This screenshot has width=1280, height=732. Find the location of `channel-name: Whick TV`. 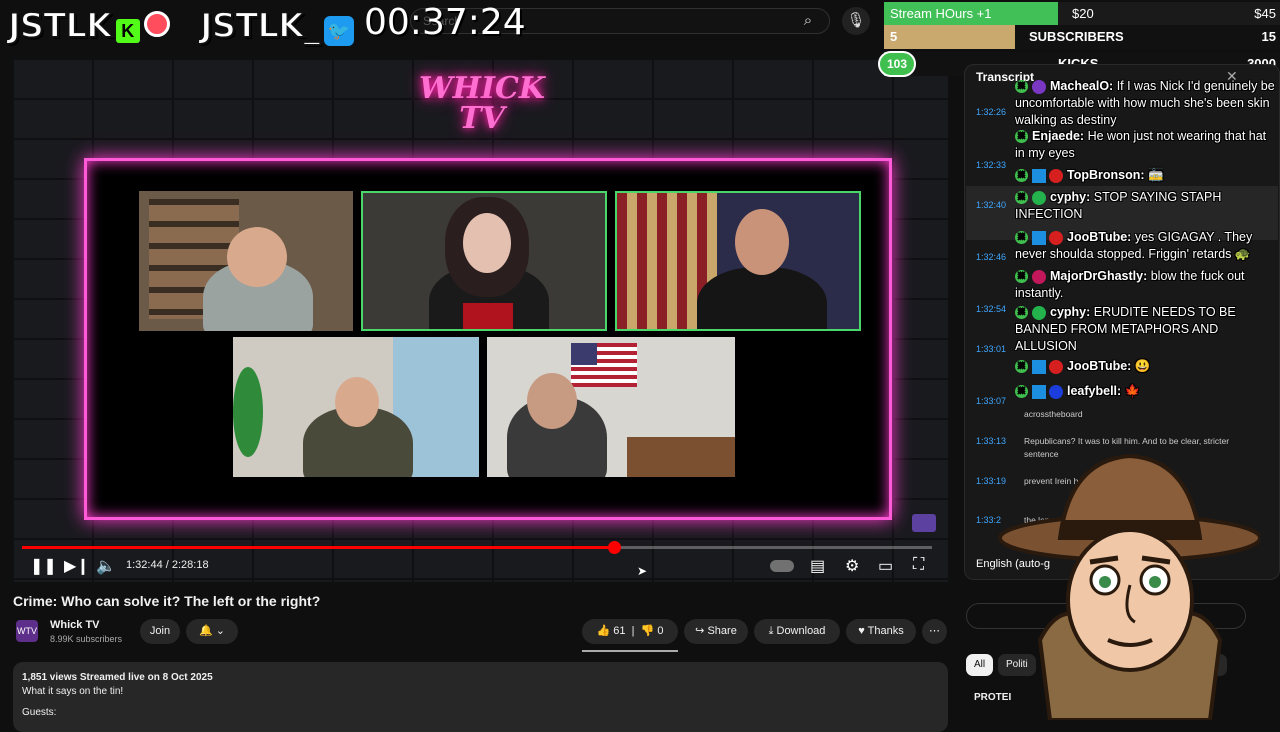

channel-name: Whick TV is located at coordinates (75, 625).